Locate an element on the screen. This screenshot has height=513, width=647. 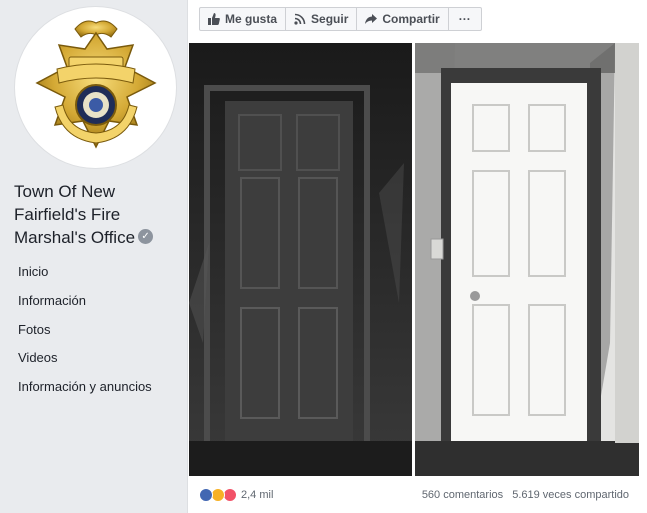
nav-item-informacion: Información is located at coordinates (93, 301).